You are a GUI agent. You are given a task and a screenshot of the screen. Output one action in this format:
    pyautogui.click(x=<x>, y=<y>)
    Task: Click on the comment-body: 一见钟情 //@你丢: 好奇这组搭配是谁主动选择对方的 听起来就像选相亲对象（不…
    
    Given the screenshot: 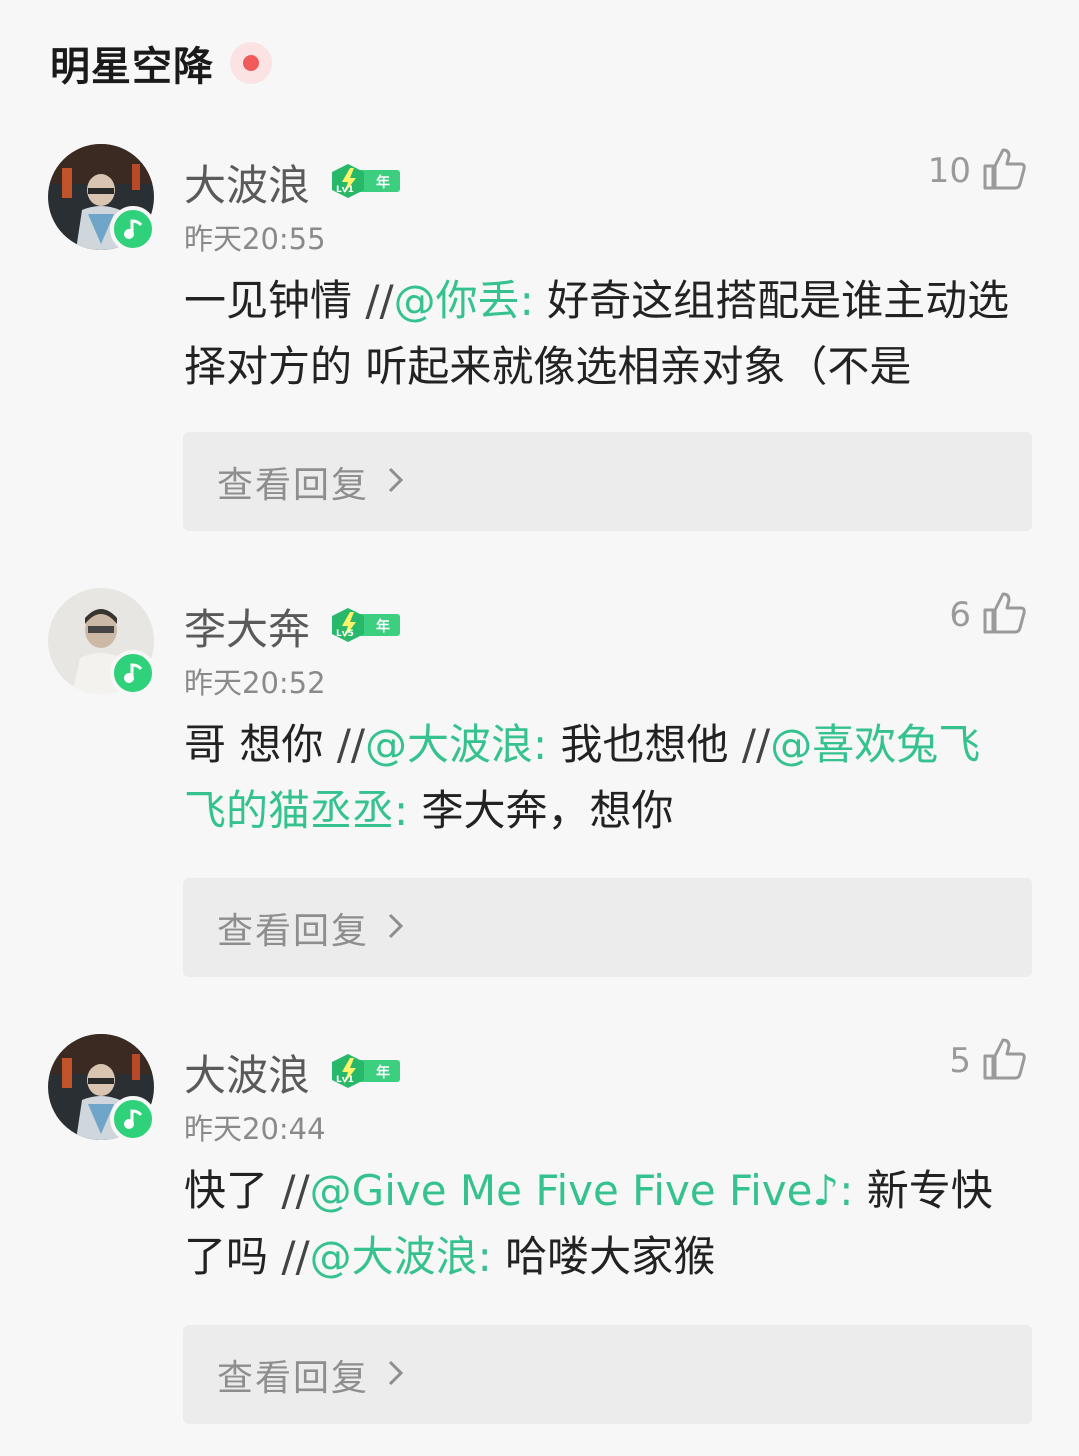 What is the action you would take?
    pyautogui.click(x=599, y=334)
    